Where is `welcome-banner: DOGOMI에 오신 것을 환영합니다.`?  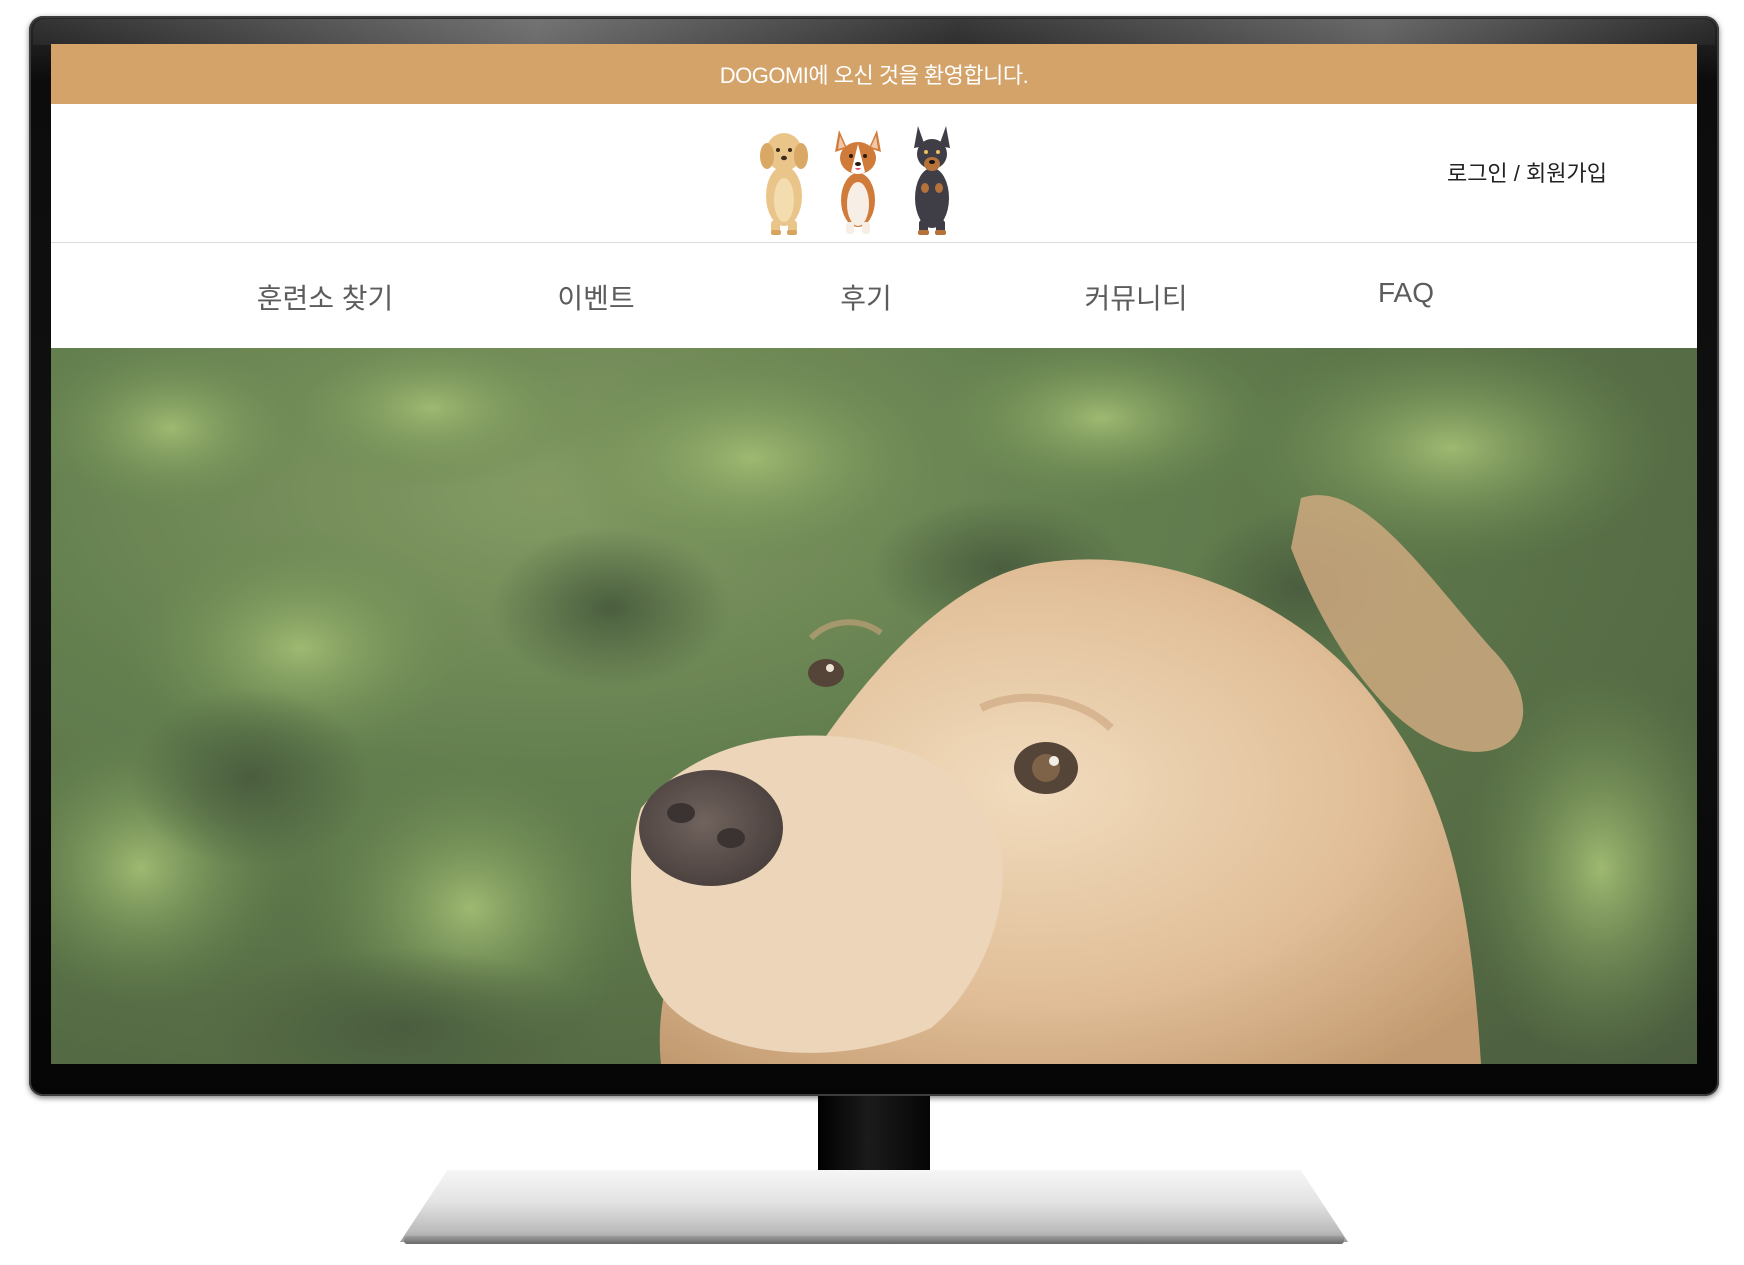
welcome-banner: DOGOMI에 오신 것을 환영합니다. is located at coordinates (874, 74).